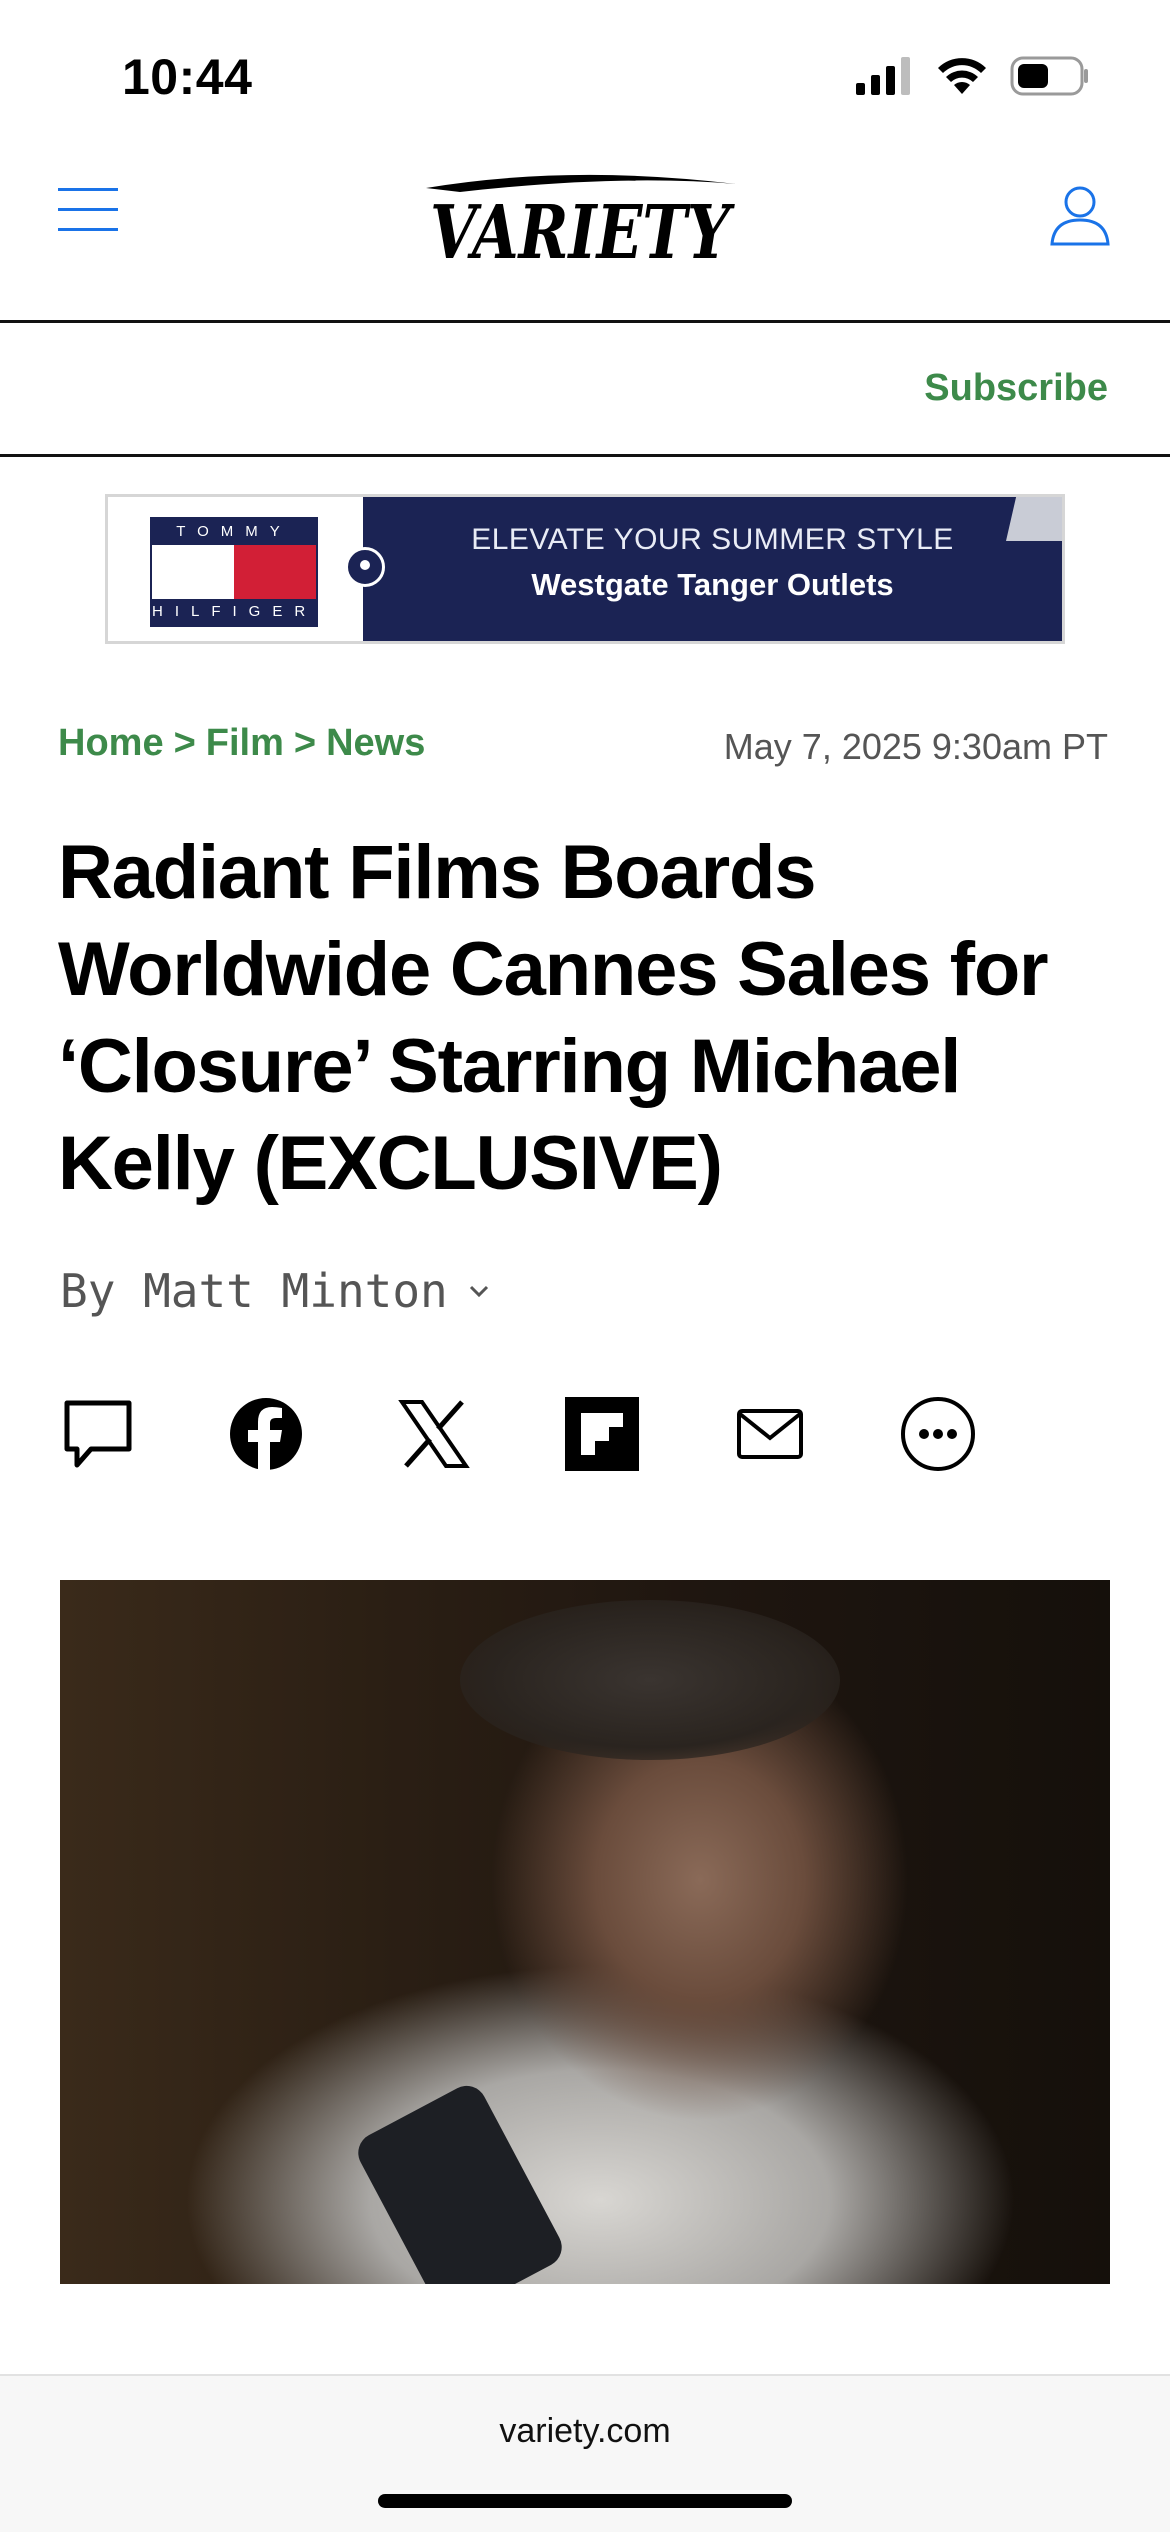 Image resolution: width=1170 pixels, height=2532 pixels. What do you see at coordinates (938, 1434) in the screenshot?
I see `more-icon` at bounding box center [938, 1434].